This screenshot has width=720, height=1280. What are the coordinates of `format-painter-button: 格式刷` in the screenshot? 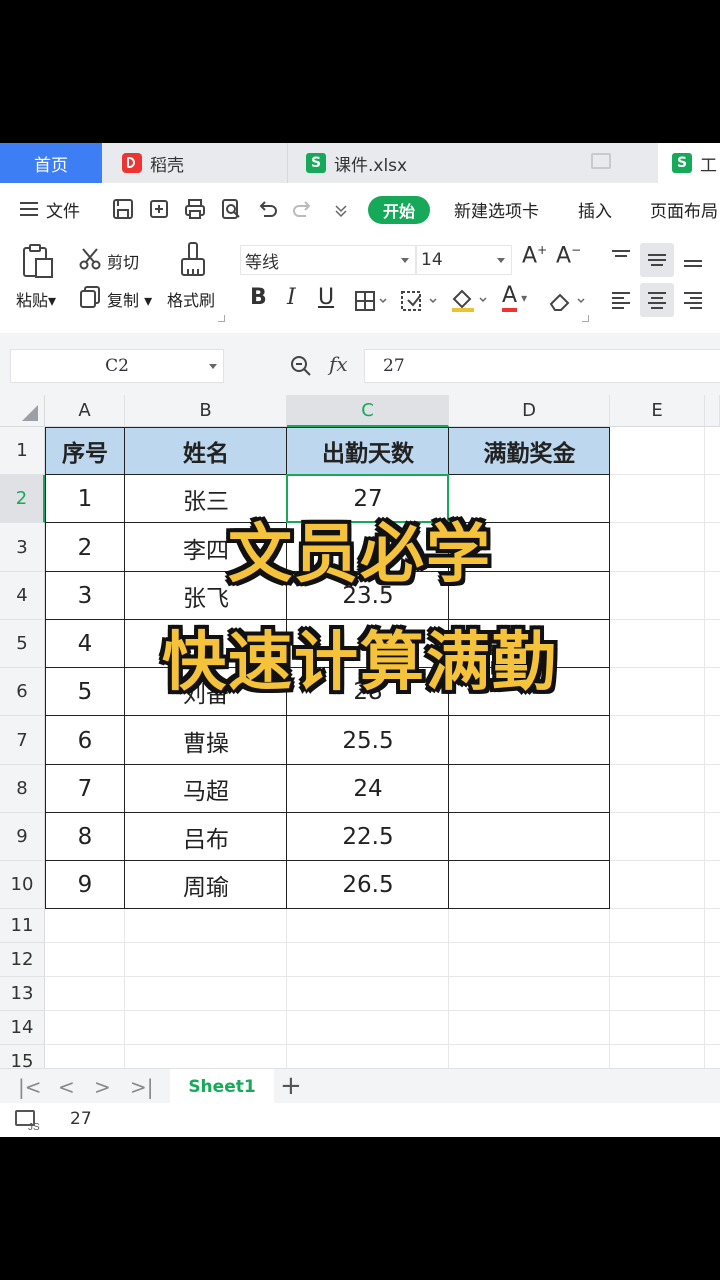 It's located at (191, 299).